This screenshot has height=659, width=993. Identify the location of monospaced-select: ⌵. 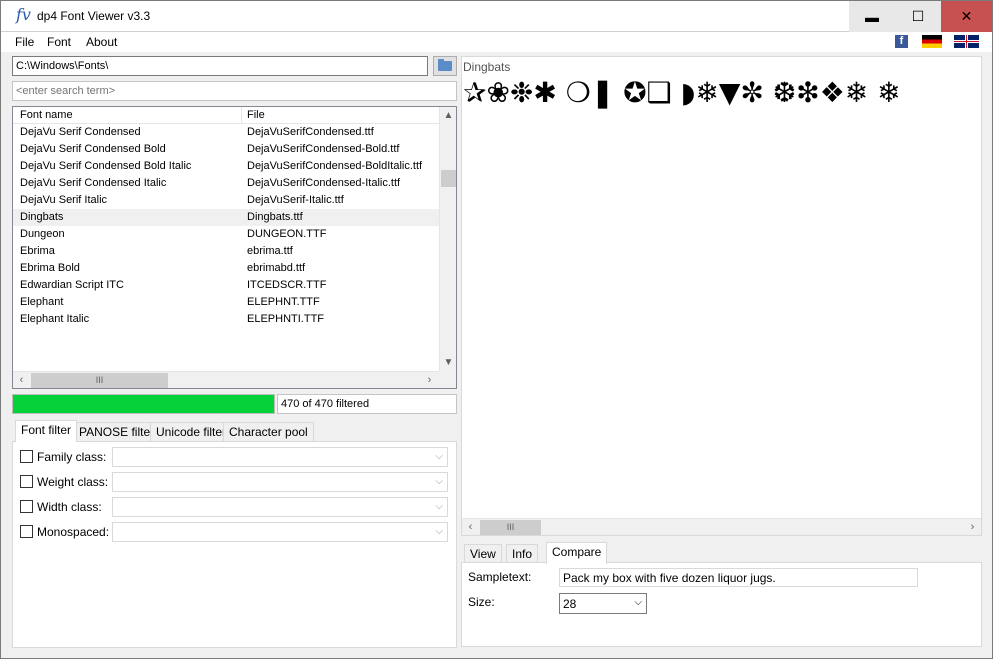
(280, 532).